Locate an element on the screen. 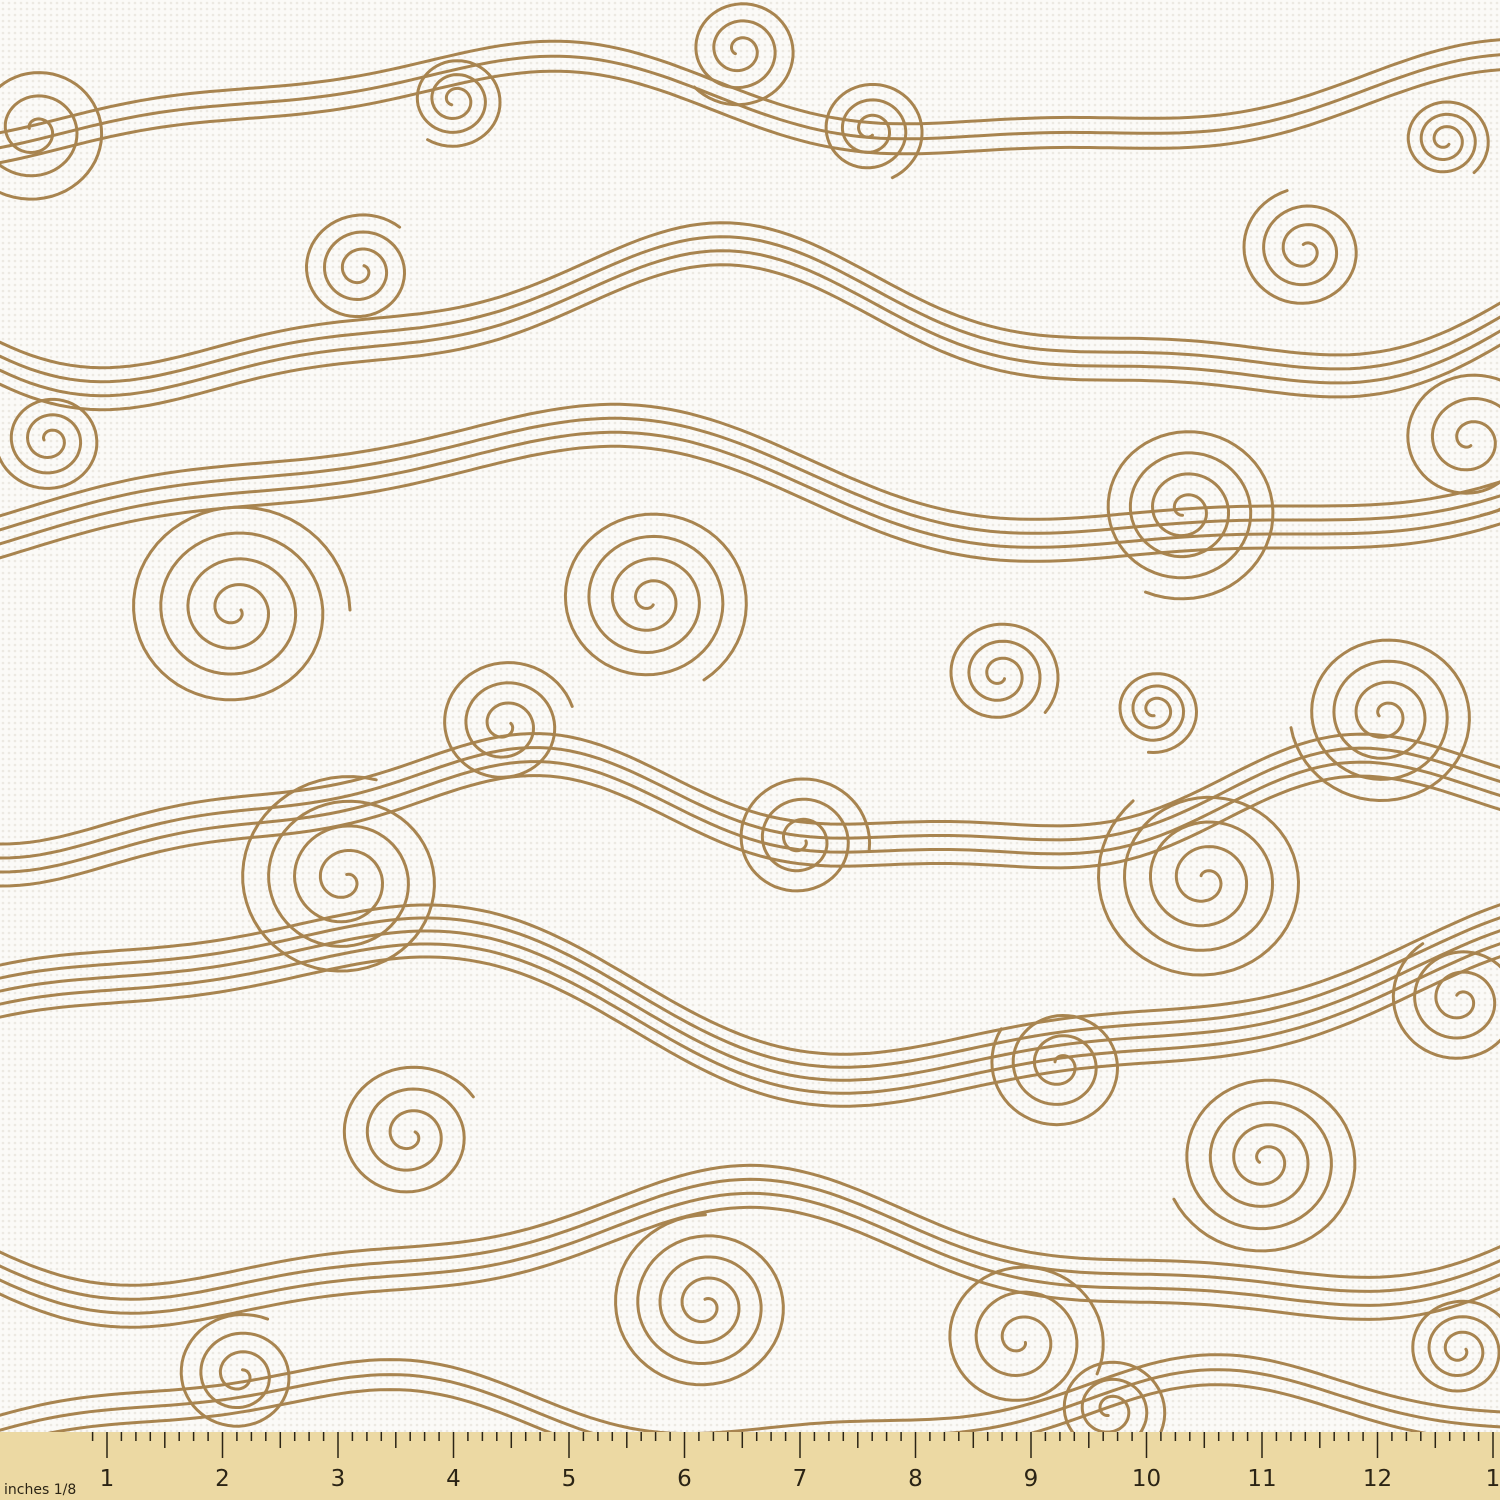  ruler-number: 9 is located at coordinates (1031, 1479).